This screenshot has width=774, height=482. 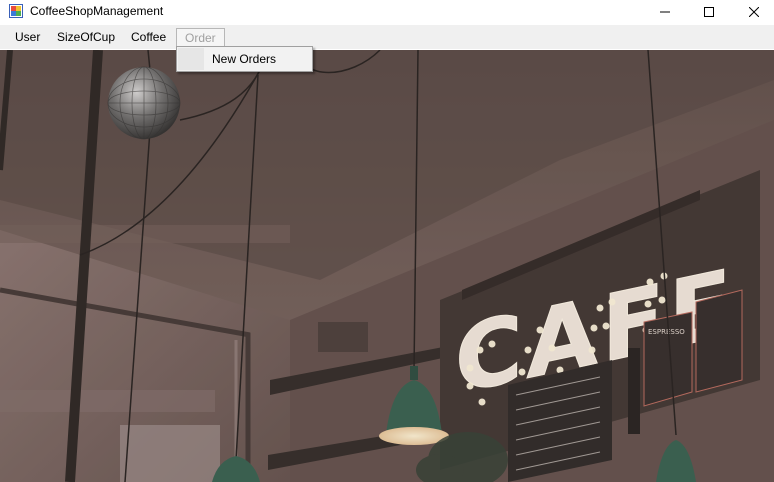 What do you see at coordinates (148, 38) in the screenshot?
I see `menu-coffee: Coffee` at bounding box center [148, 38].